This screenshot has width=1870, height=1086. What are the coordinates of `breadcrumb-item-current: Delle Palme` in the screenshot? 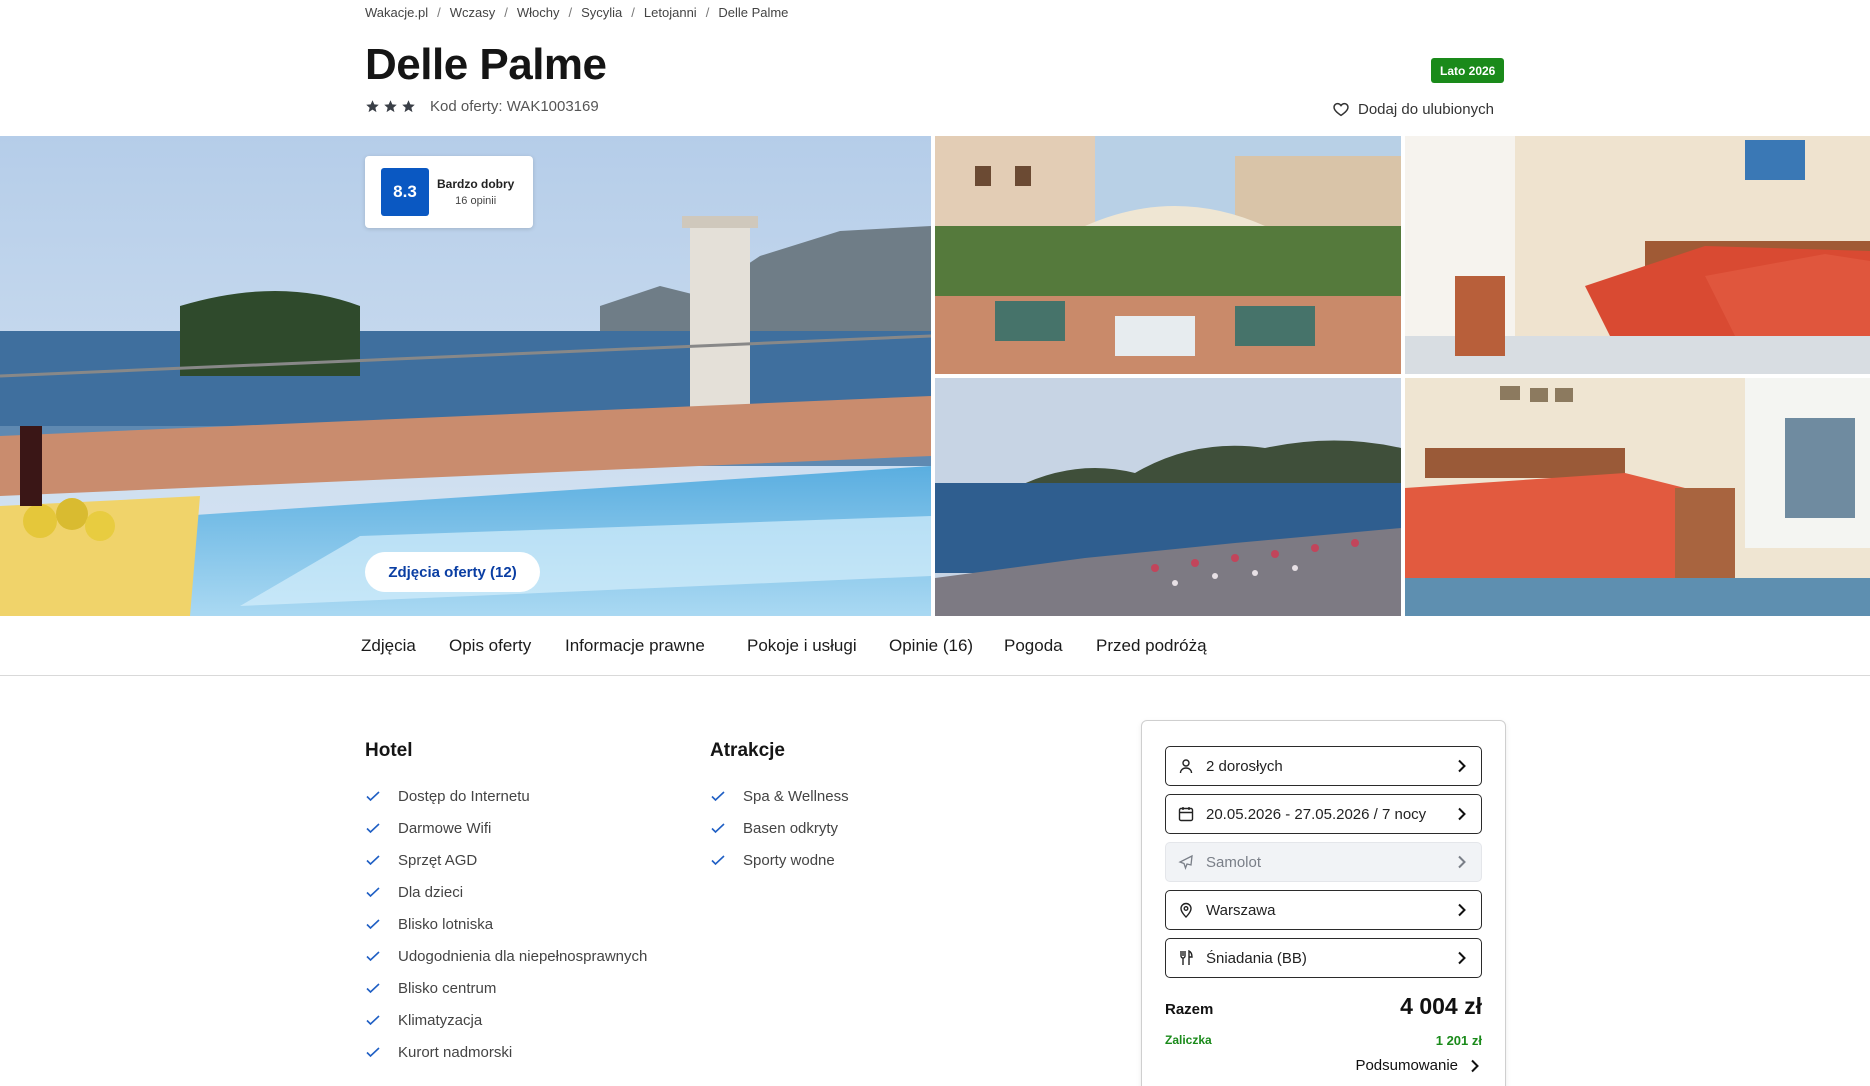 It's located at (753, 12).